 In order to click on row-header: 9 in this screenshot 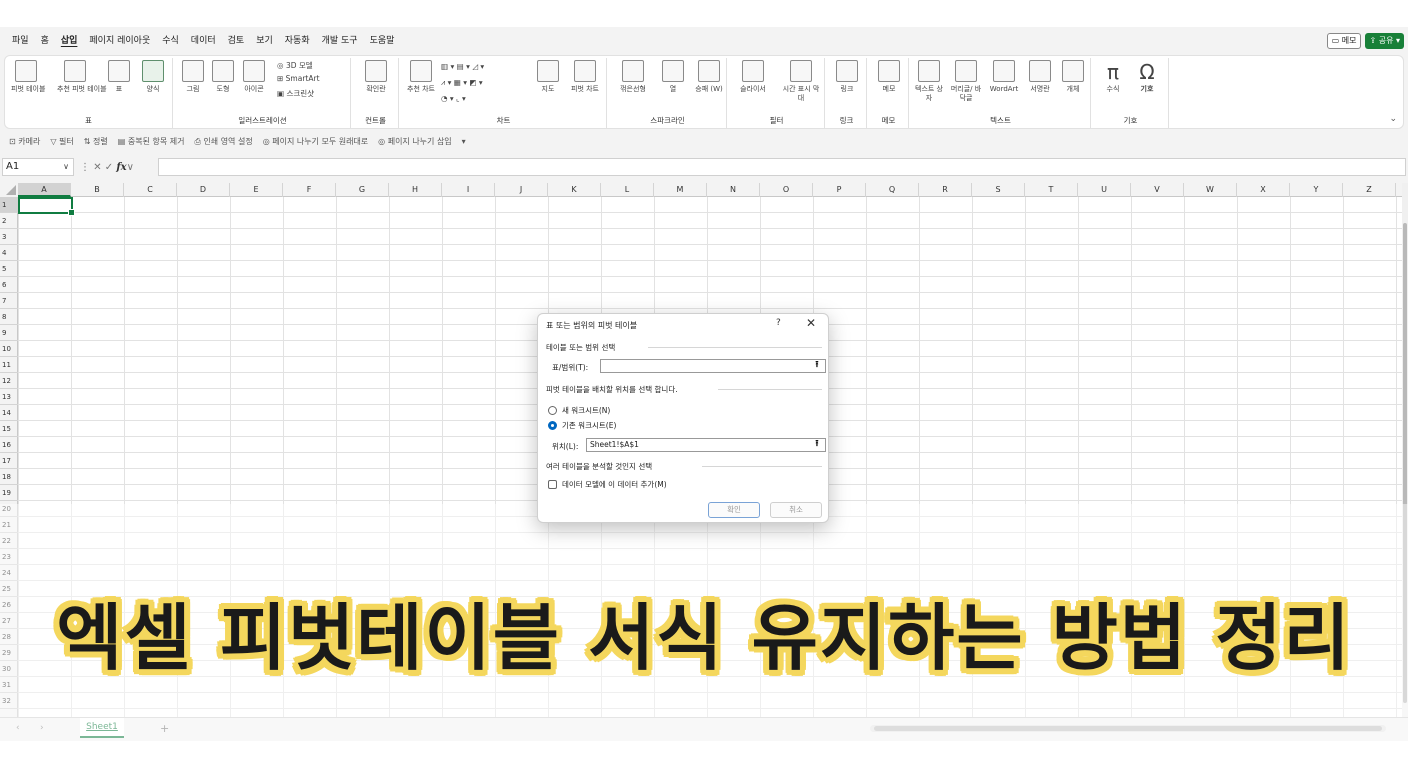, I will do `click(9, 333)`.